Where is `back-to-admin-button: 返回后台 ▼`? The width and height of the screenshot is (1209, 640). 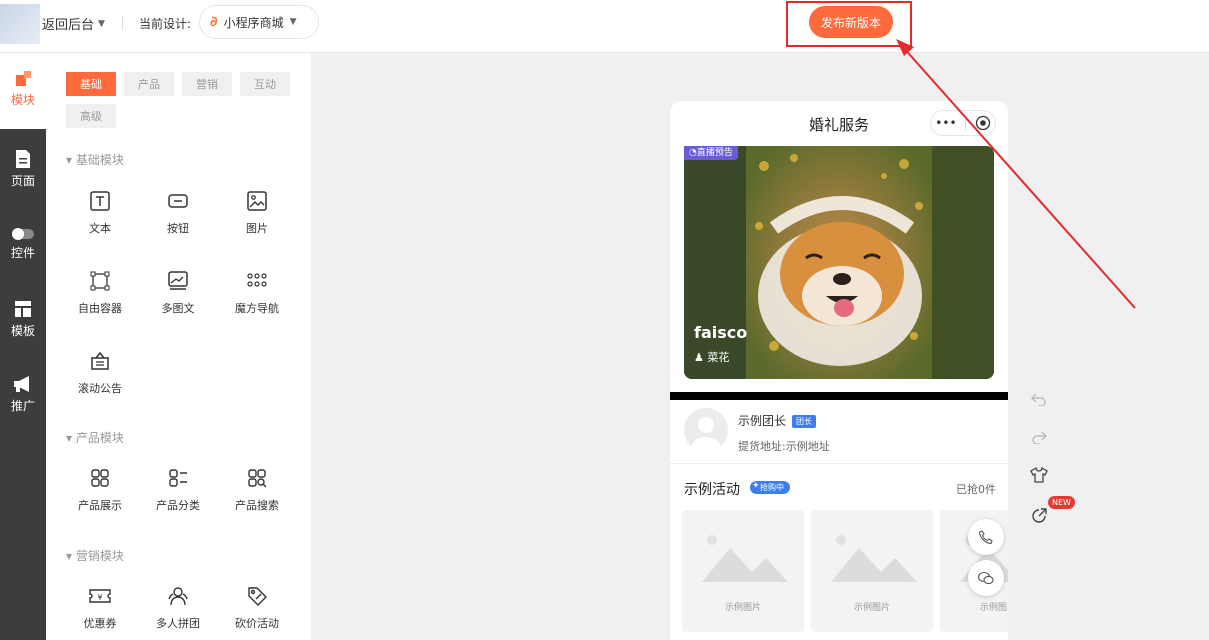 back-to-admin-button: 返回后台 ▼ is located at coordinates (73, 23).